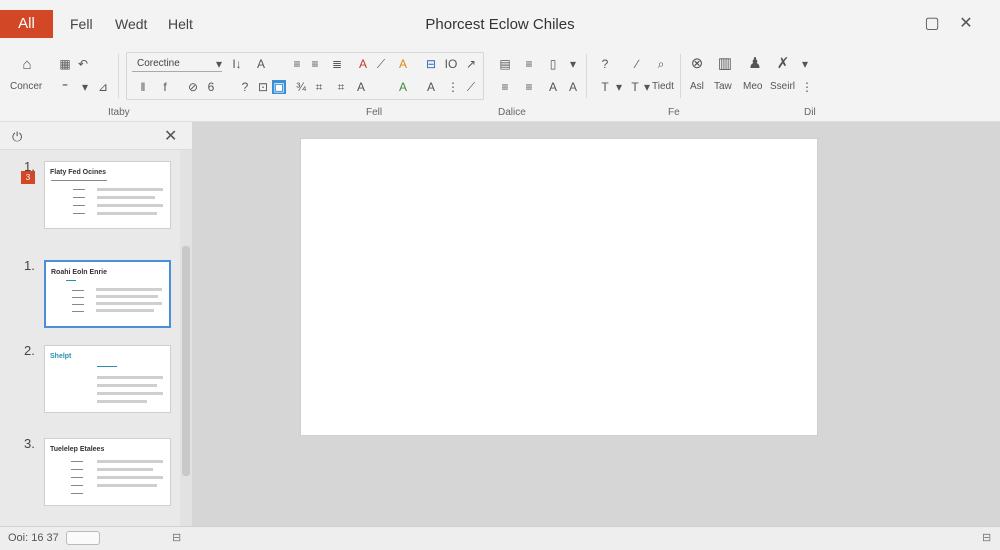 The image size is (1000, 550). What do you see at coordinates (752, 86) in the screenshot?
I see `meo-label: Meo` at bounding box center [752, 86].